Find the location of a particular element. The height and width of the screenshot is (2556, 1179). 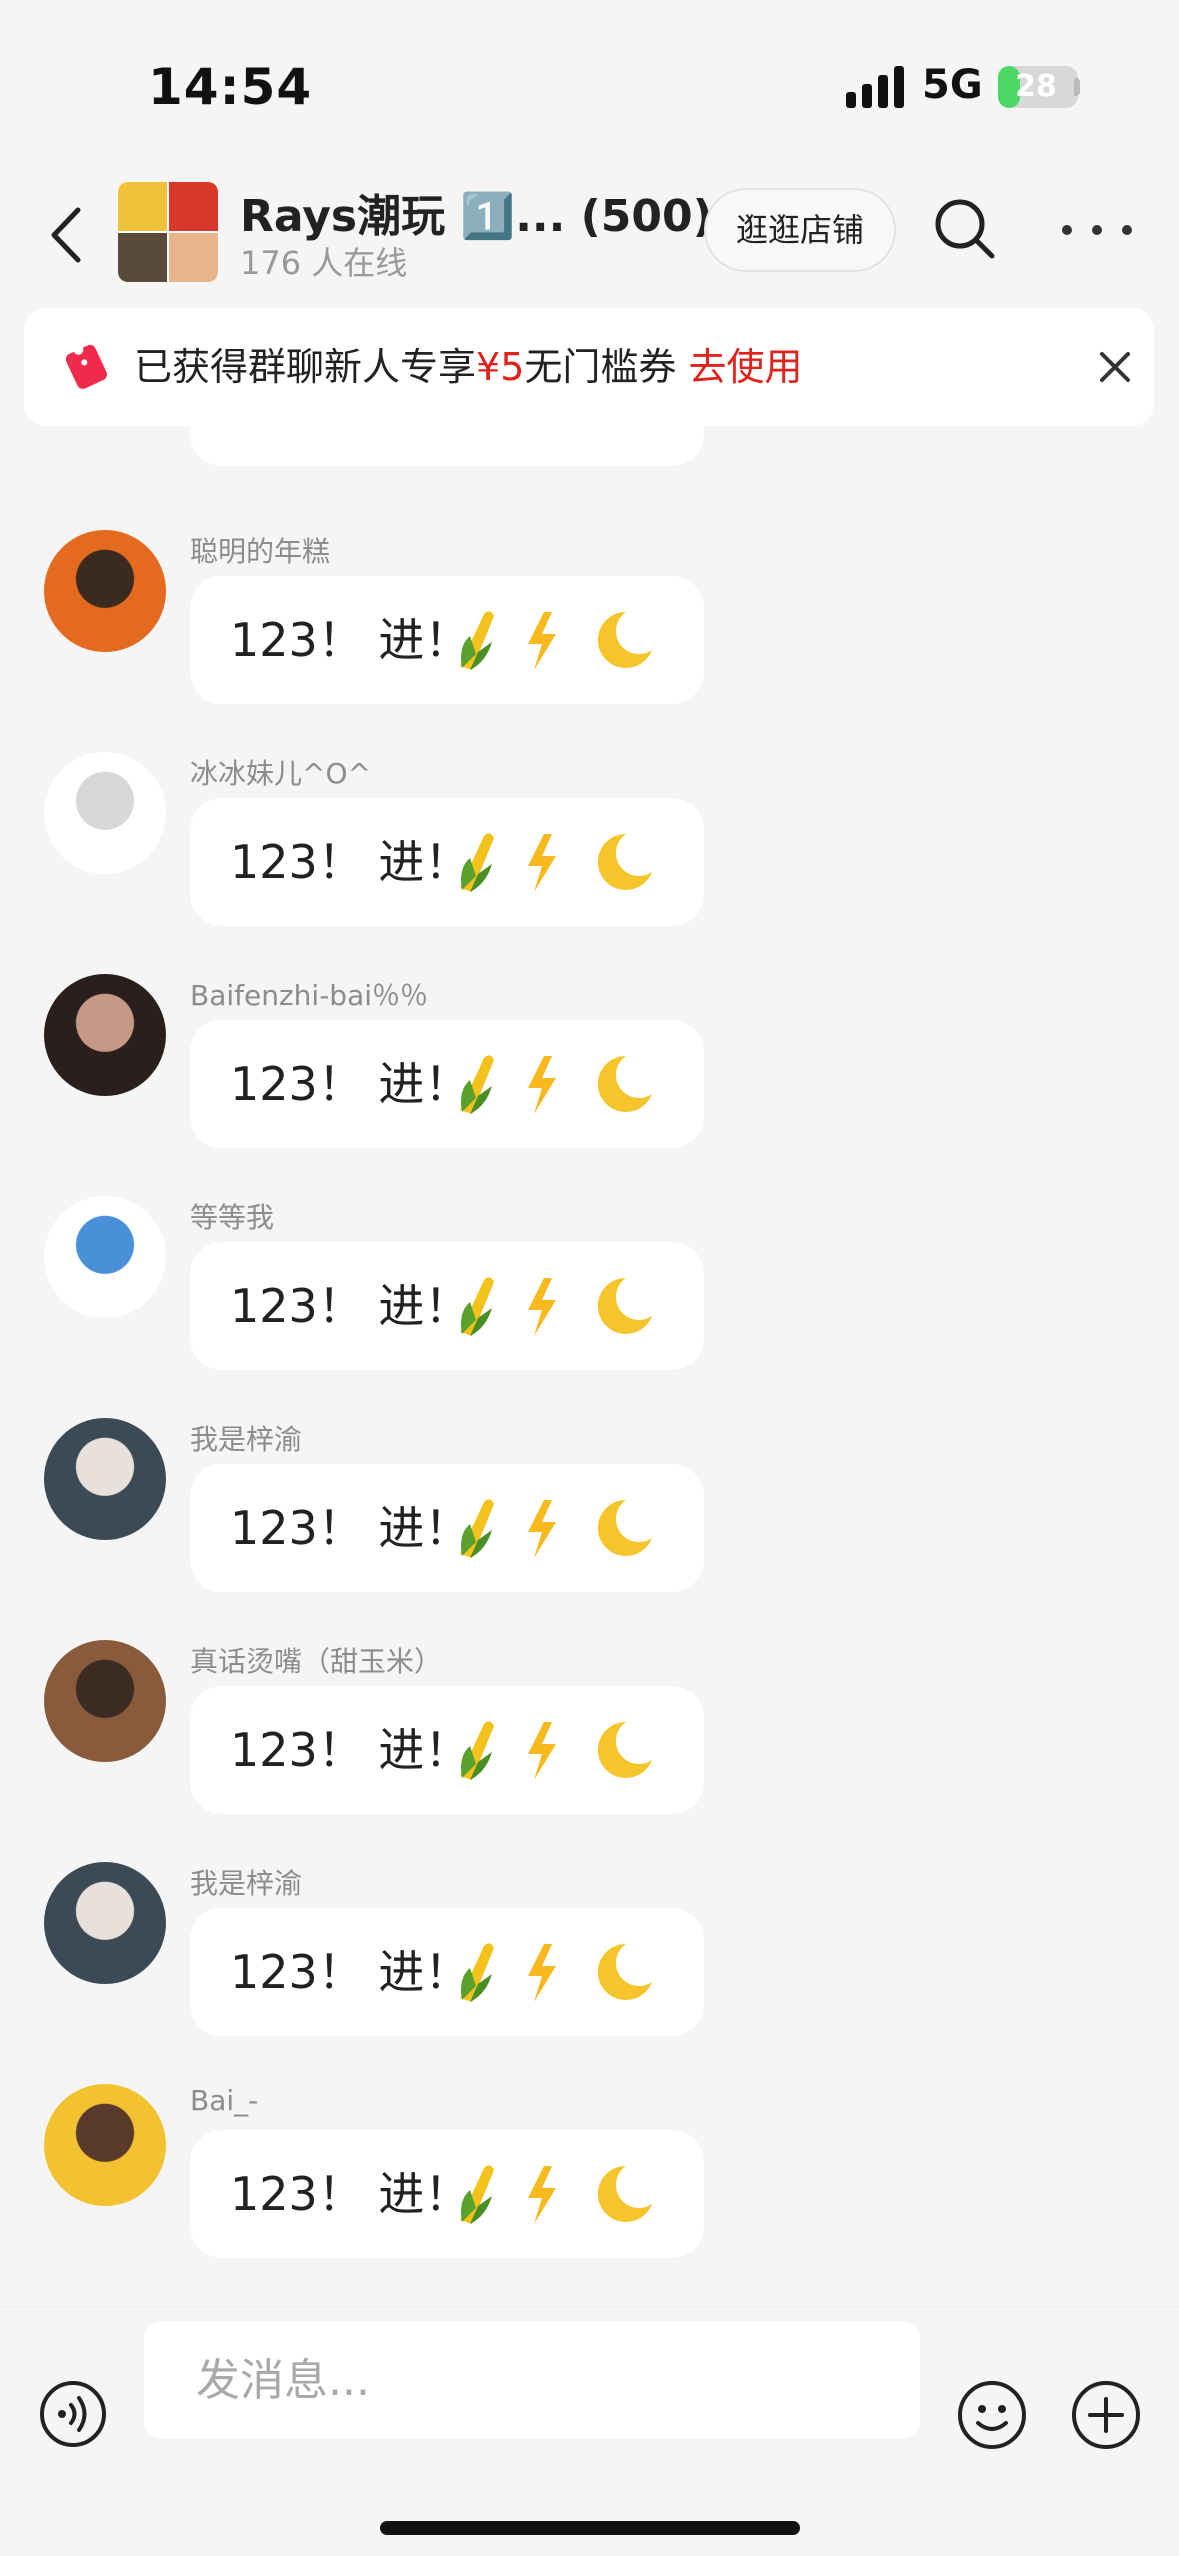

online-count: 176 人在线 is located at coordinates (324, 263).